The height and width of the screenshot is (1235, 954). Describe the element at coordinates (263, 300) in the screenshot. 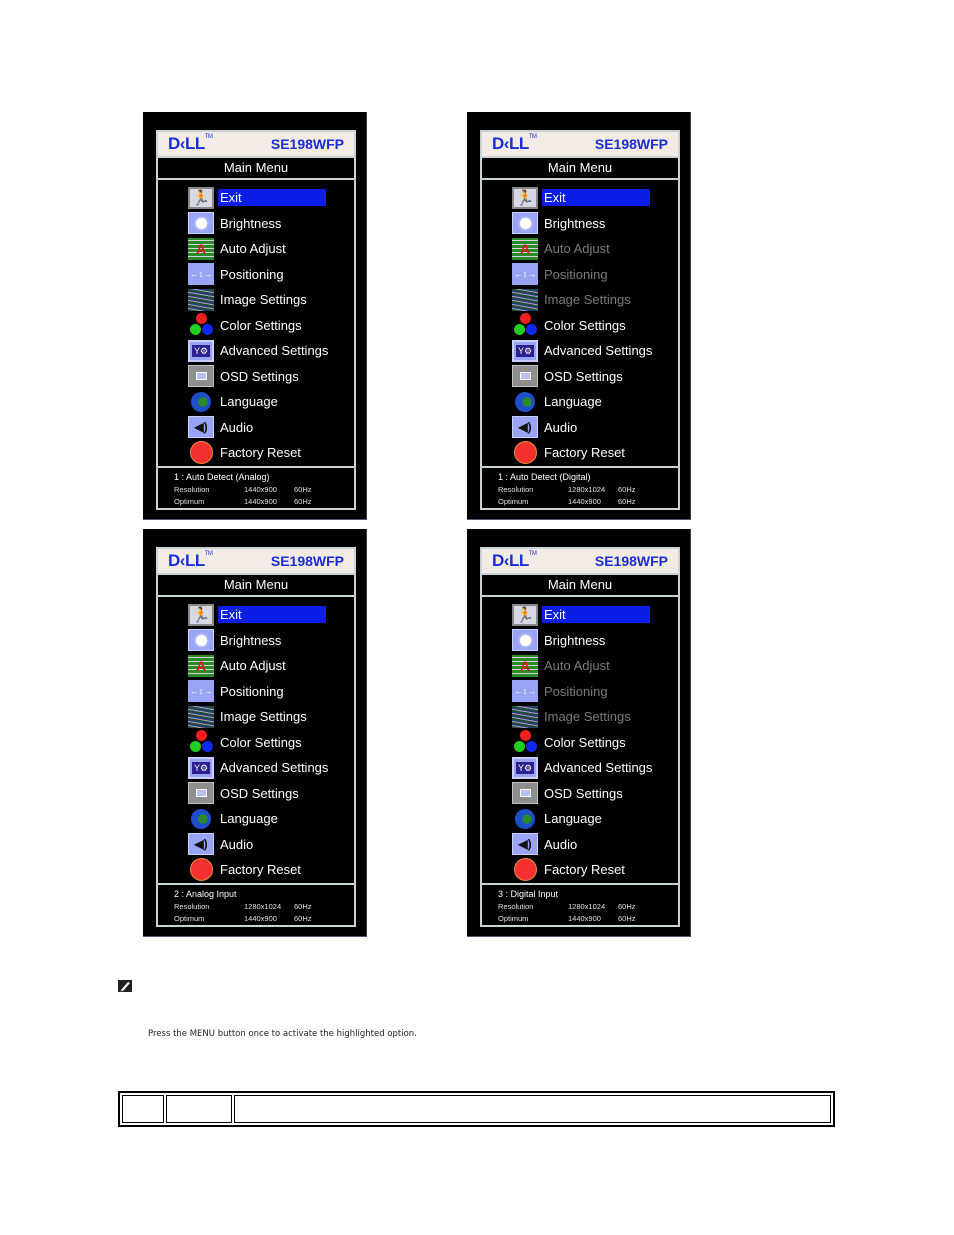

I see `menu-item-label: Image Settings` at that location.